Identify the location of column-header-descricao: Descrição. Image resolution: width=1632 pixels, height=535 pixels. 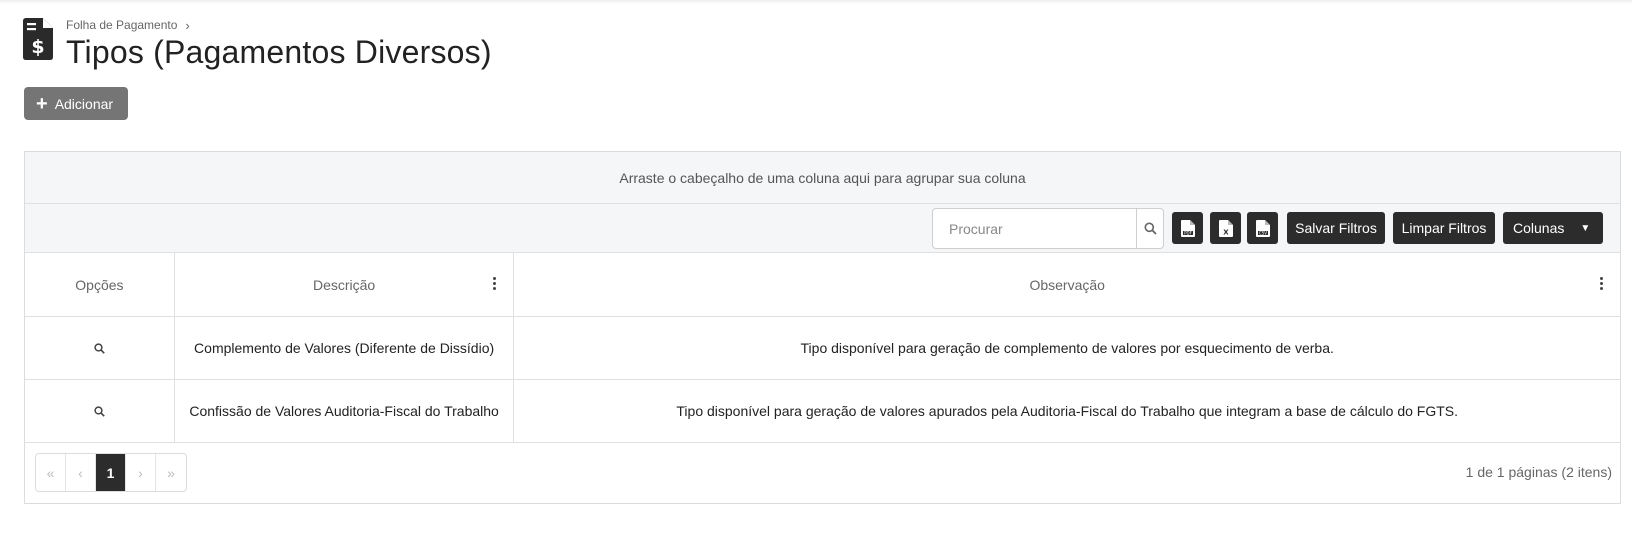
(345, 284).